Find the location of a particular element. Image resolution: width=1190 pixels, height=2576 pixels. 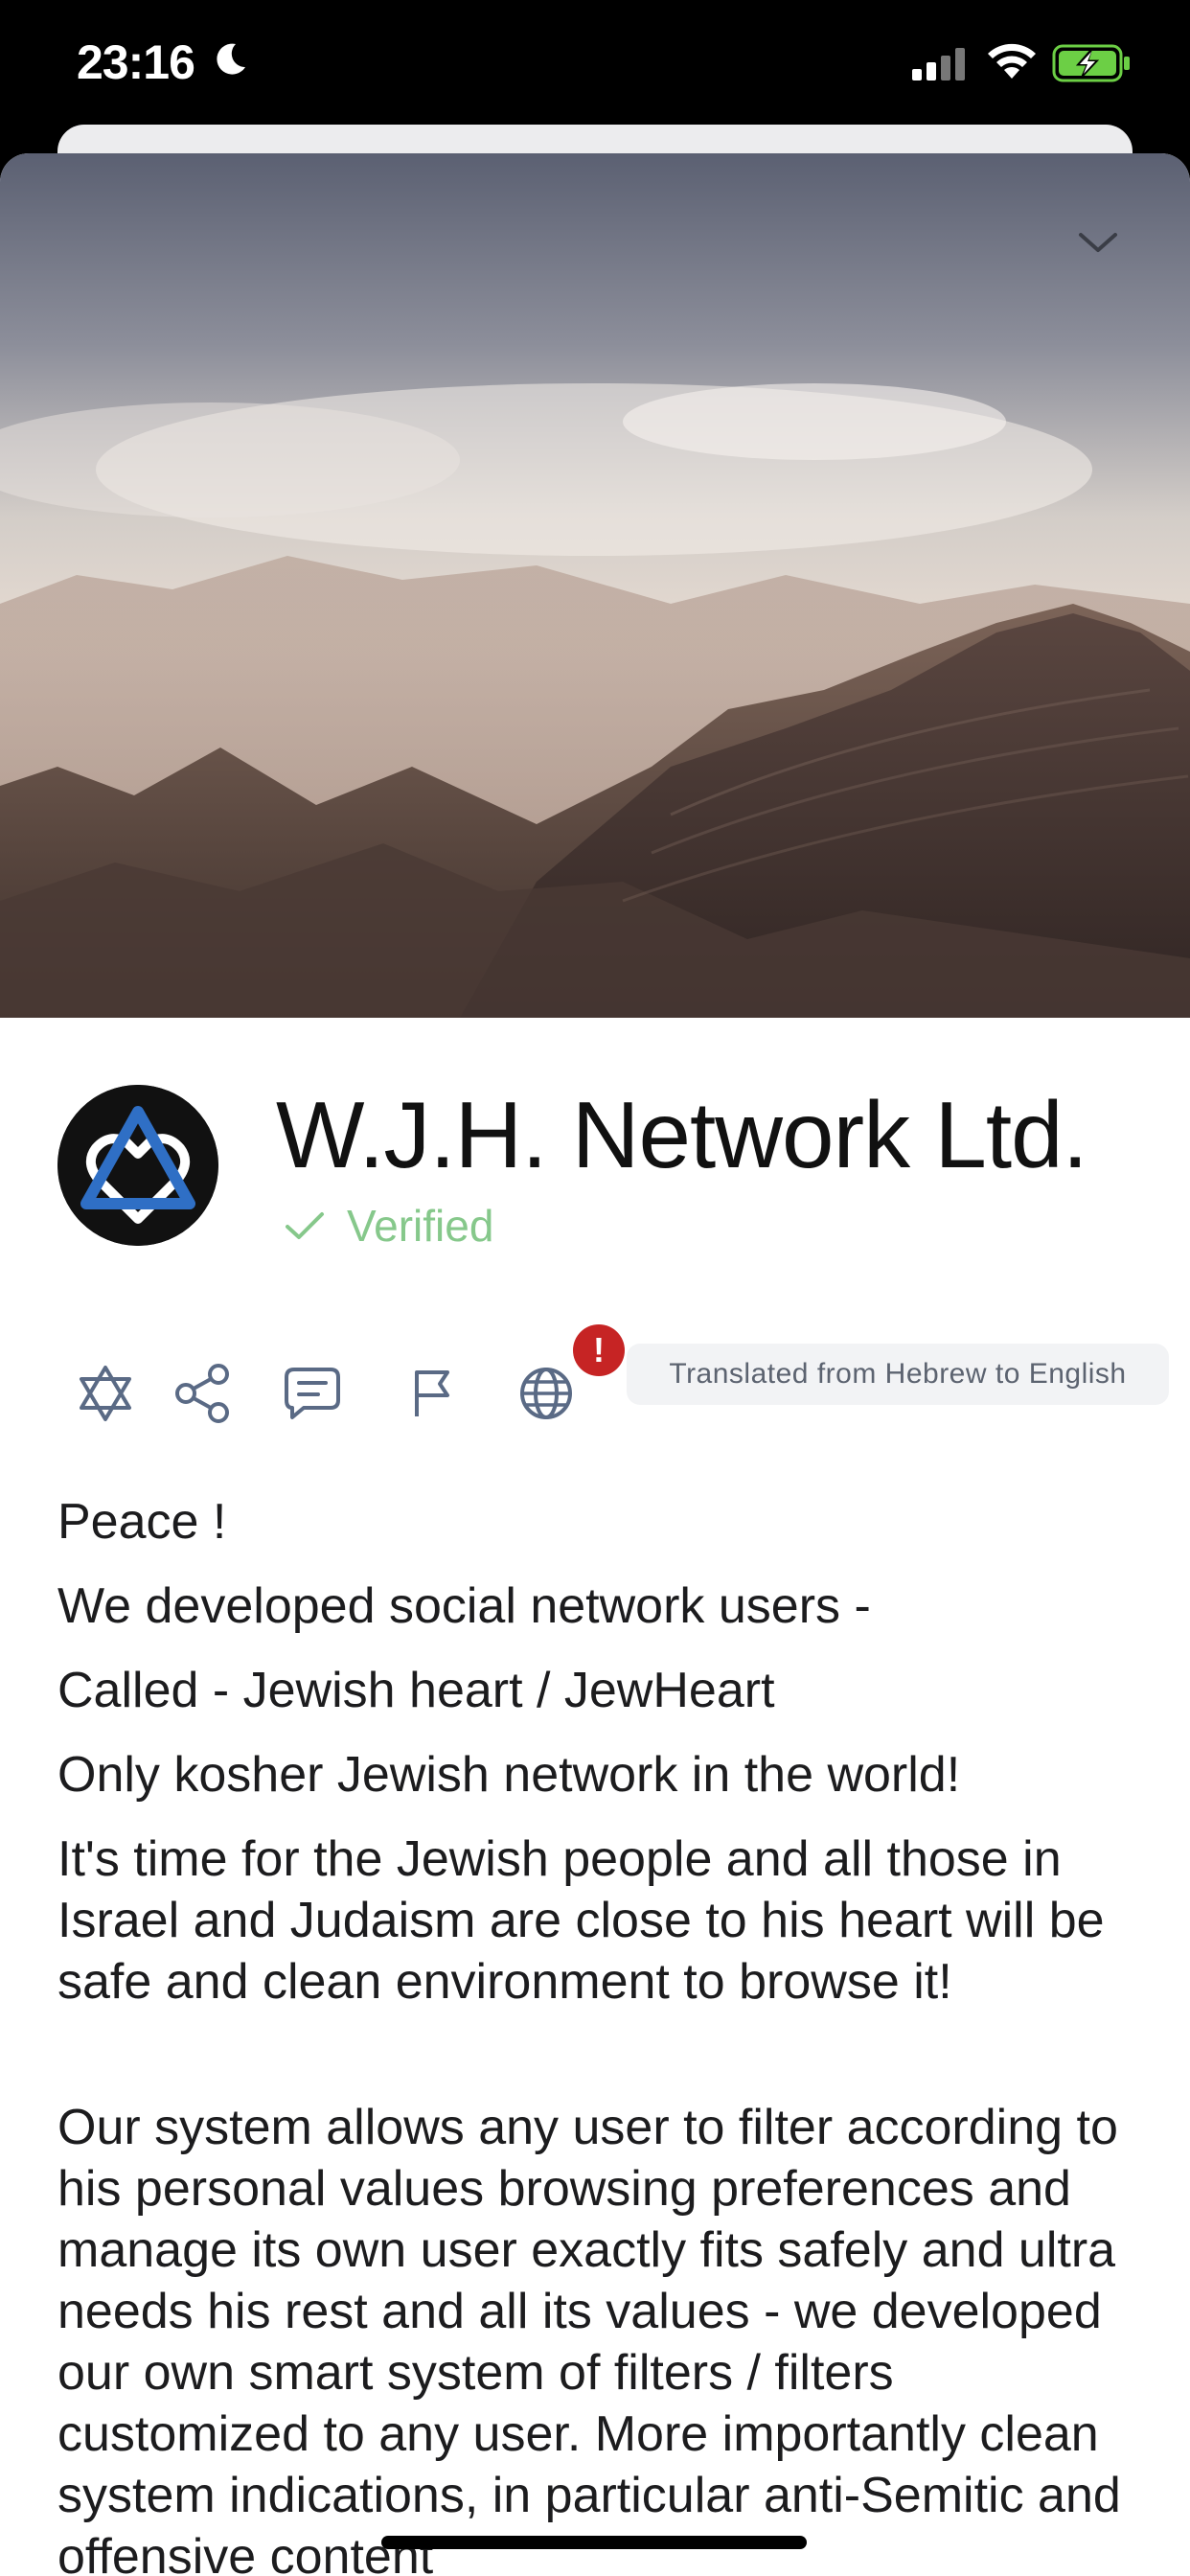

check-icon is located at coordinates (305, 1225).